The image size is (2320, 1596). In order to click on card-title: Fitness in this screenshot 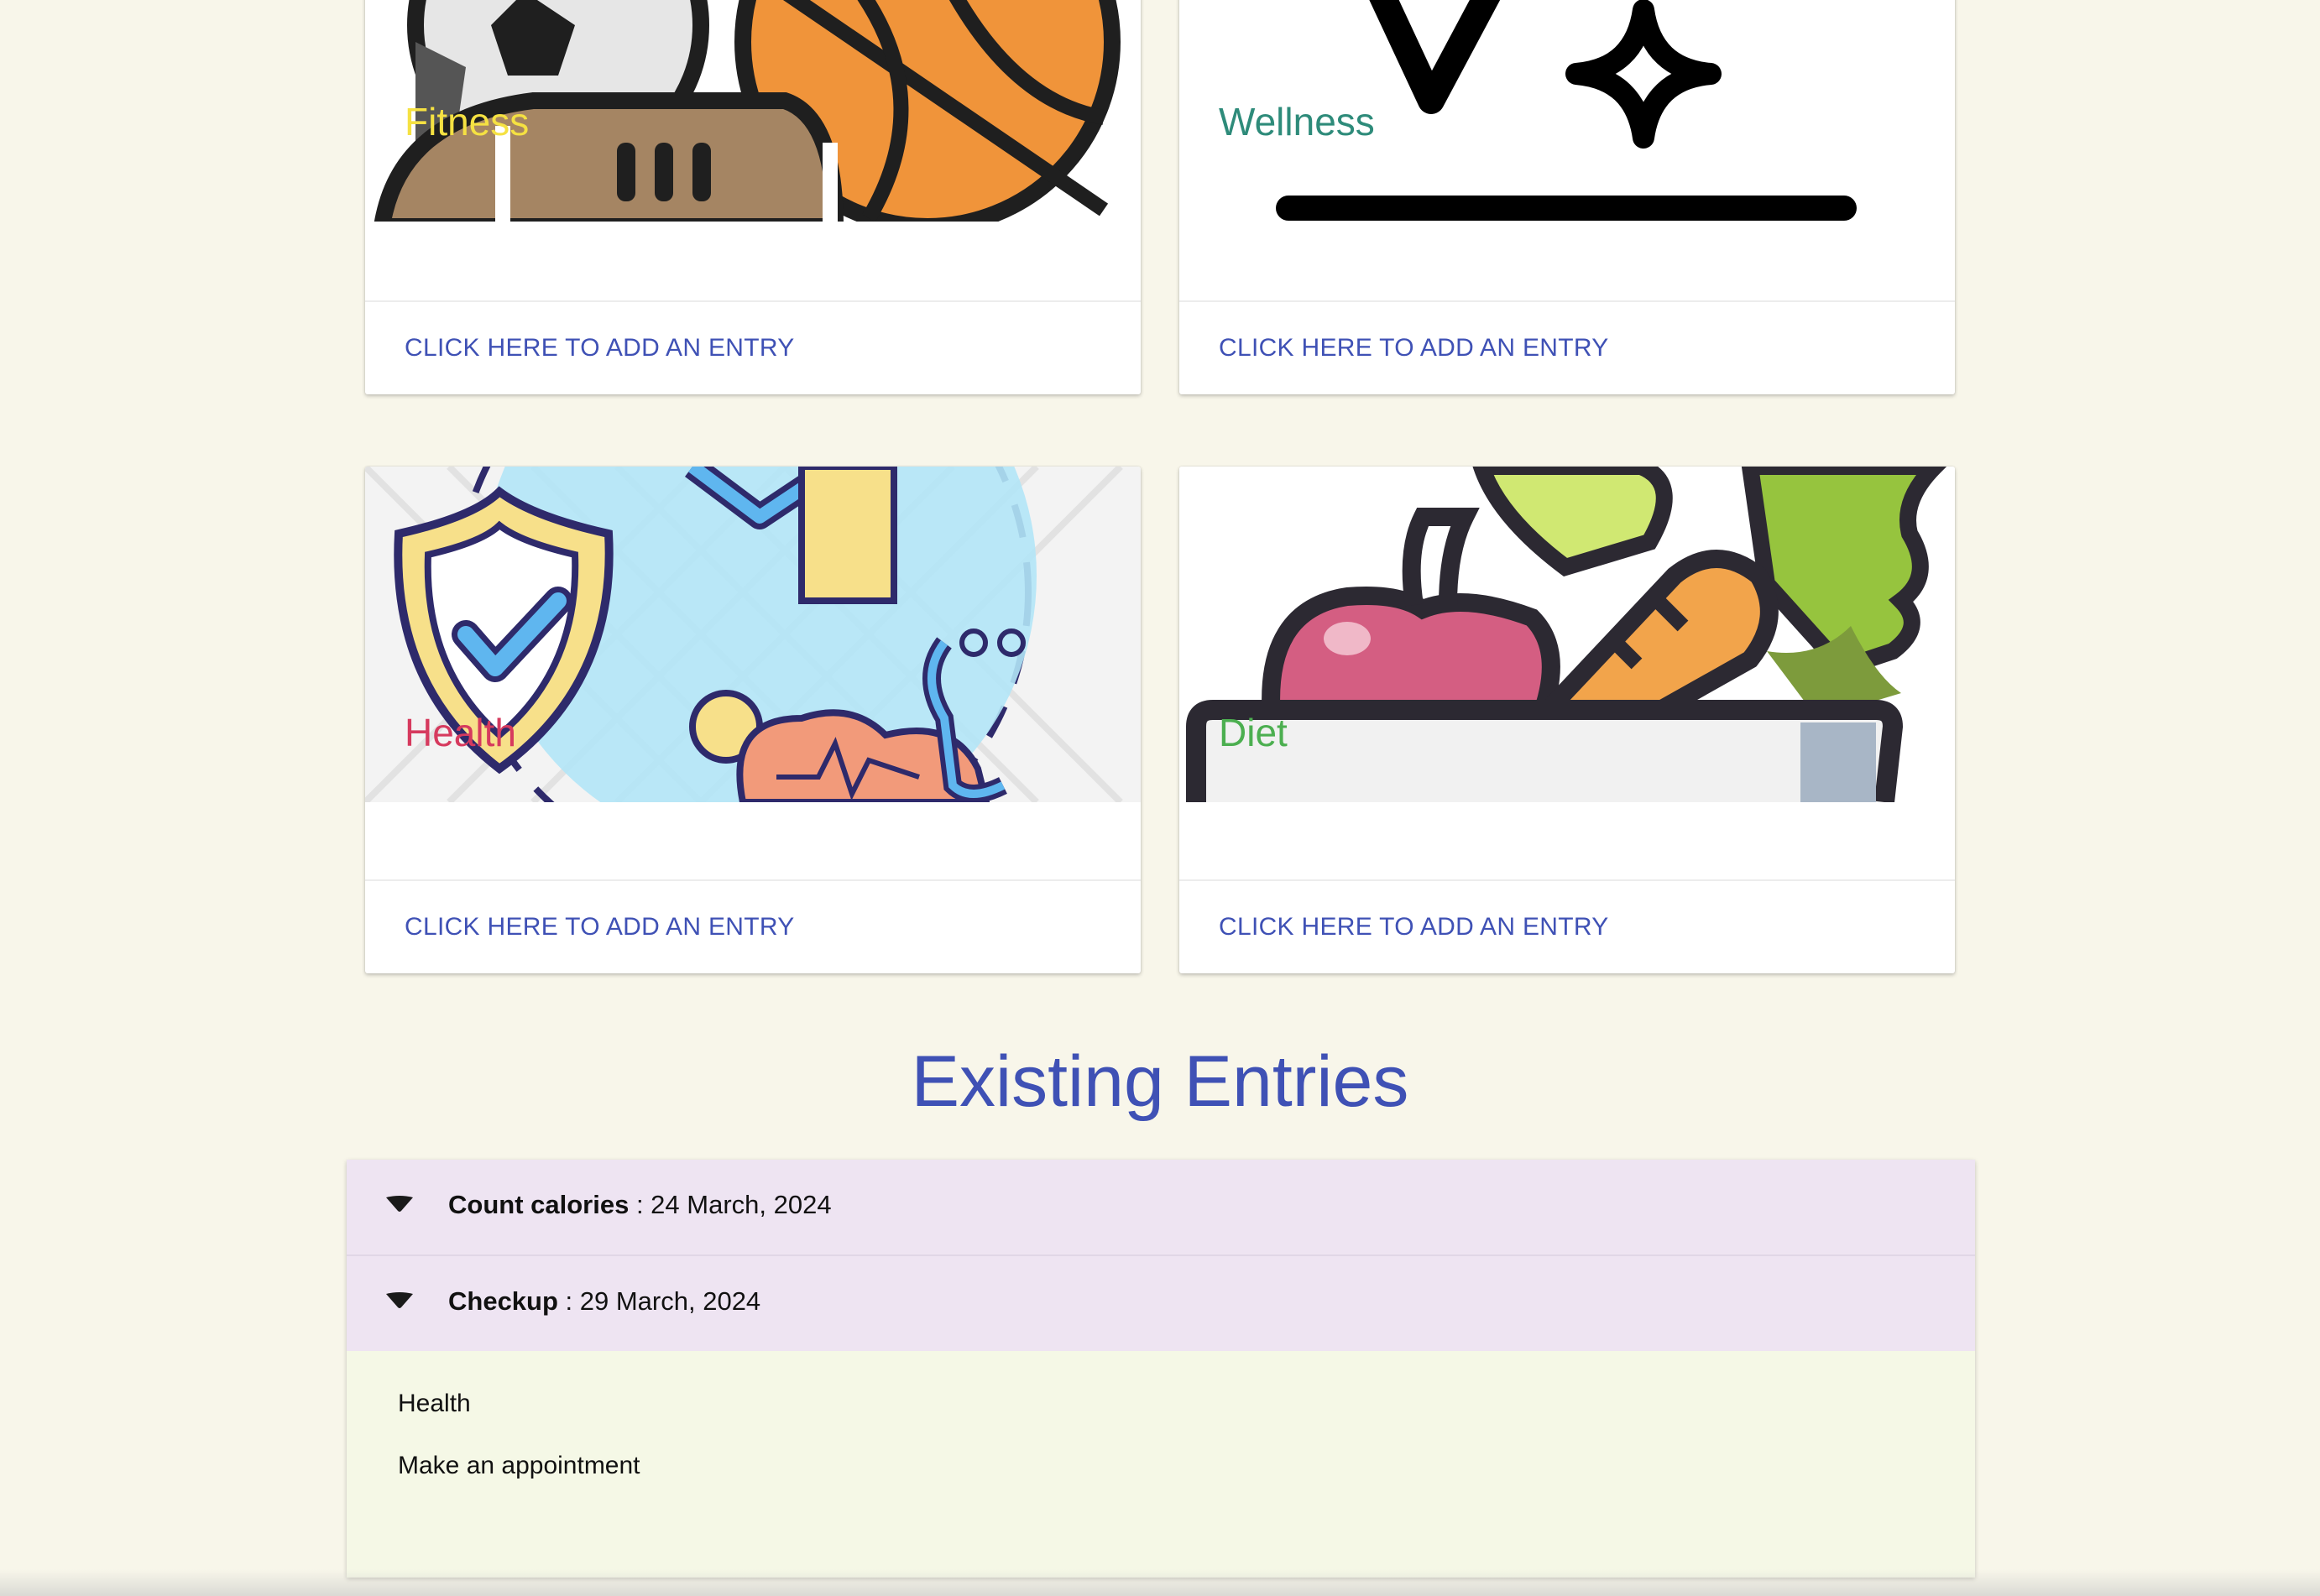, I will do `click(467, 121)`.